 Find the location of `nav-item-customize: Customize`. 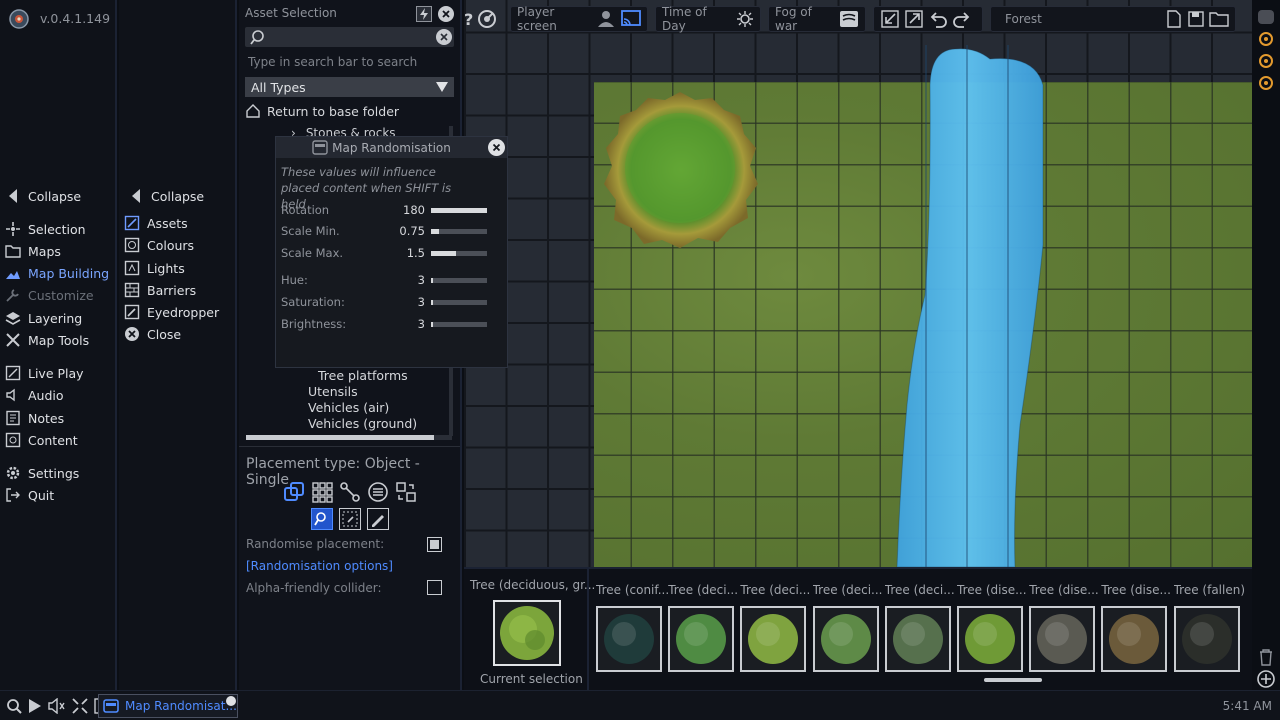

nav-item-customize: Customize is located at coordinates (49, 295).